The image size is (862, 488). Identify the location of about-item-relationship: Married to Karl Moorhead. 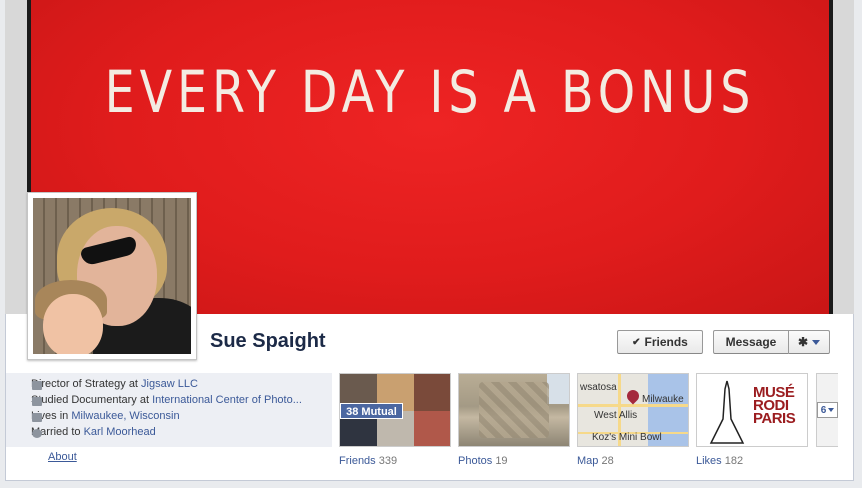
(181, 432).